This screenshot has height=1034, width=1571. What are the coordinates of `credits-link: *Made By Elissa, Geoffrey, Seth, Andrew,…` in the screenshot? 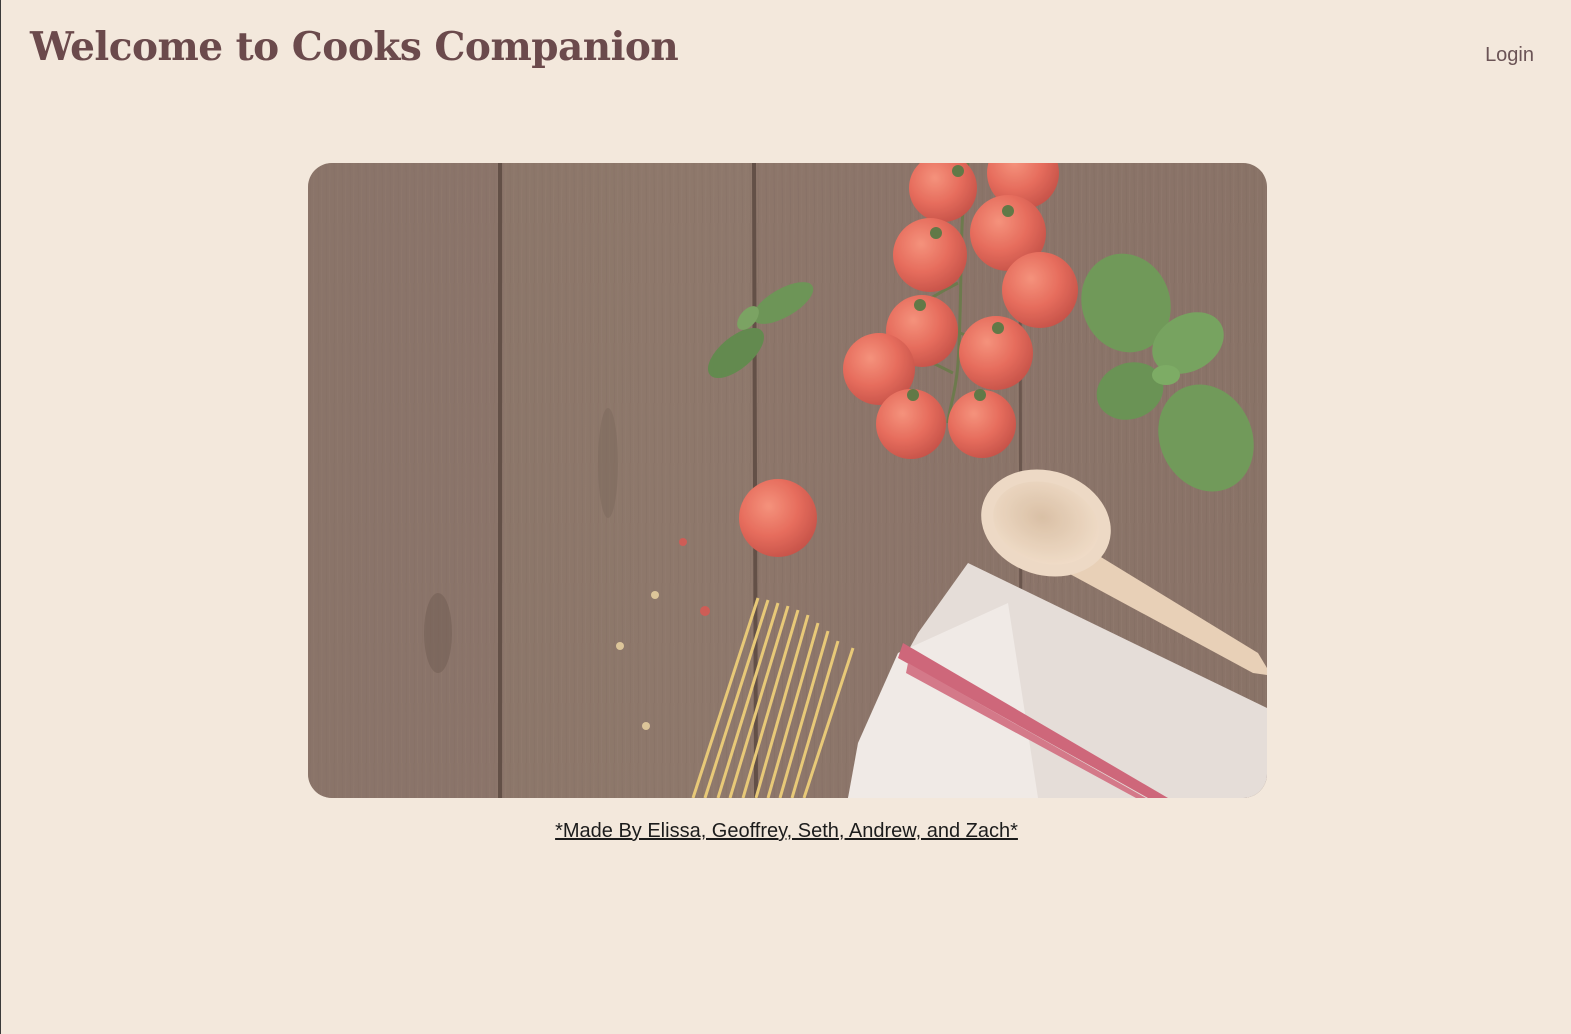 It's located at (786, 831).